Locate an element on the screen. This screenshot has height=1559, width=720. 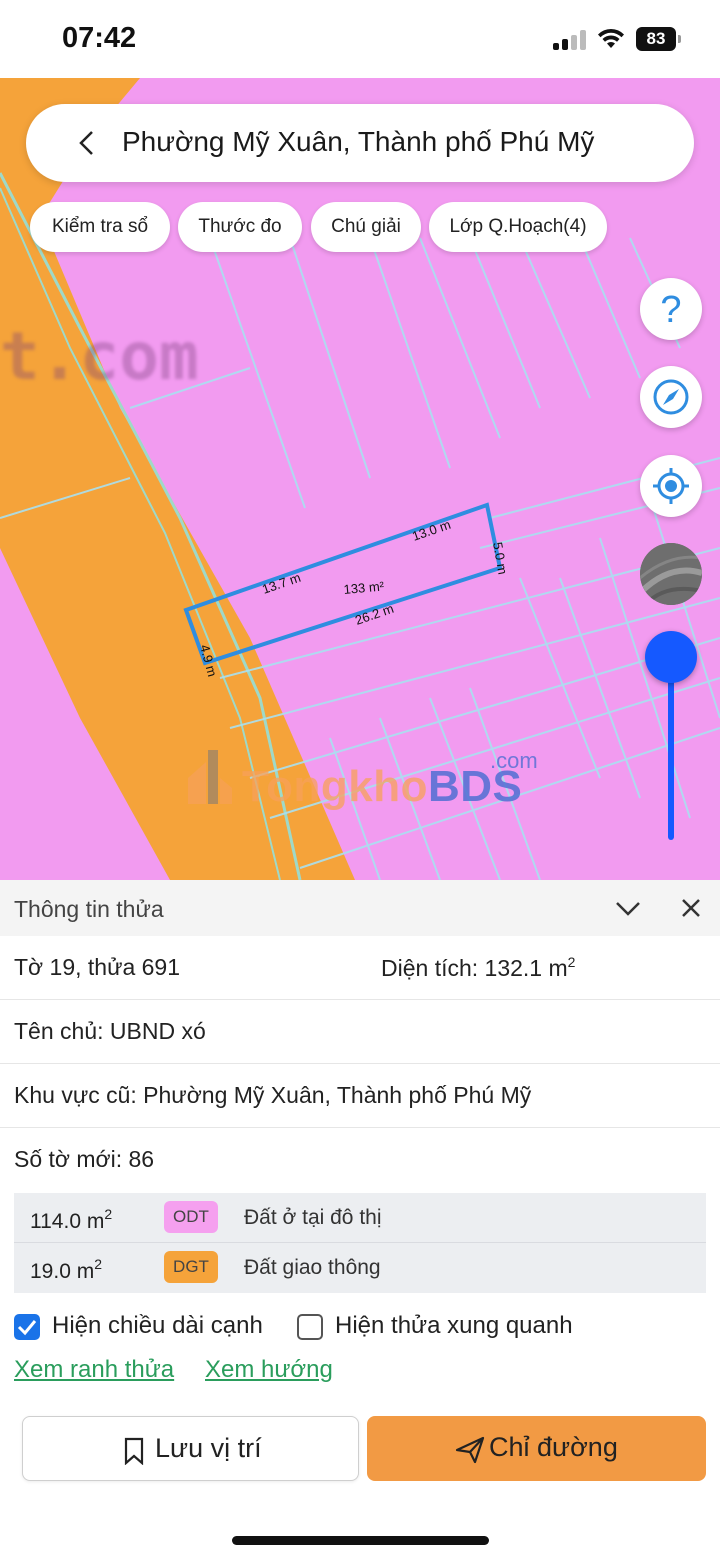
battery-icon: 83 is located at coordinates (659, 39).